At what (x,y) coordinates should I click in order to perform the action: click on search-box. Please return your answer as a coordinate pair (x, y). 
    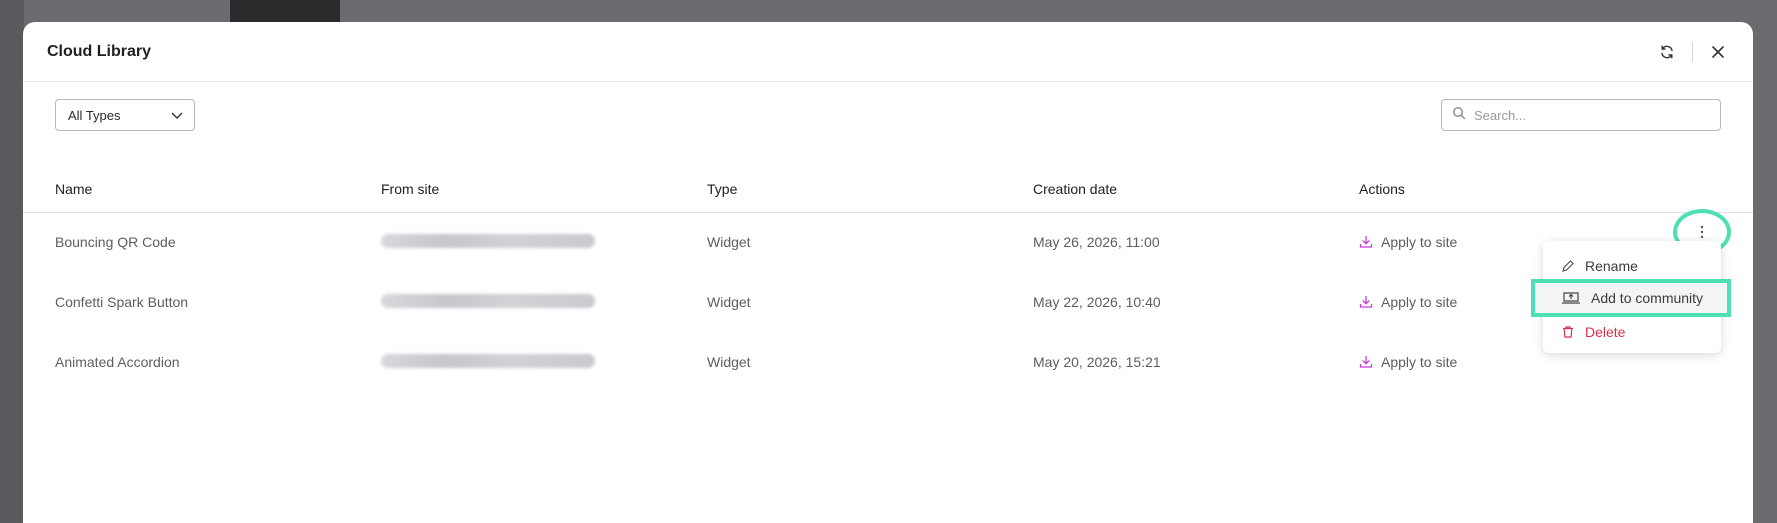
    Looking at the image, I should click on (1581, 115).